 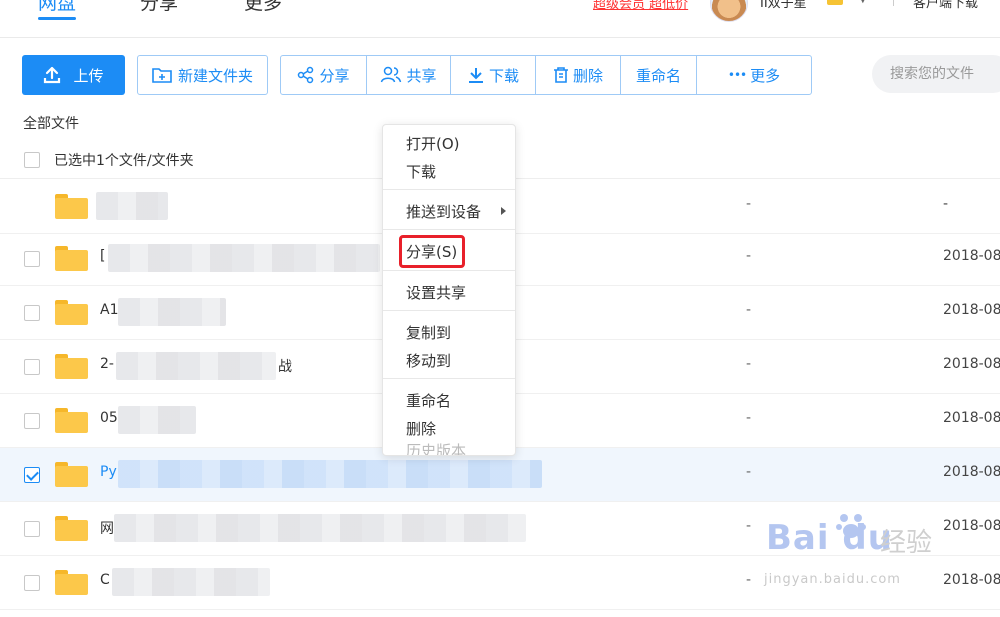 I want to click on more-label: 更多, so click(x=765, y=75).